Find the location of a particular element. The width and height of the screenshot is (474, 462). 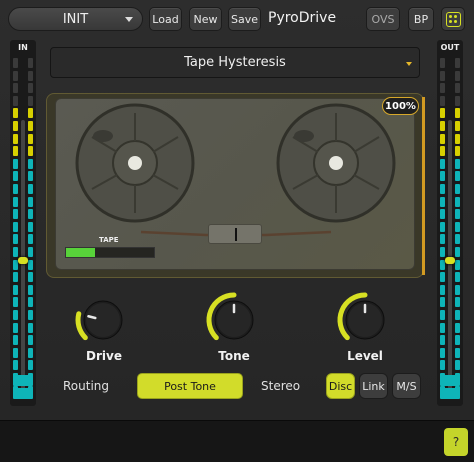

save-button: Save is located at coordinates (244, 19).